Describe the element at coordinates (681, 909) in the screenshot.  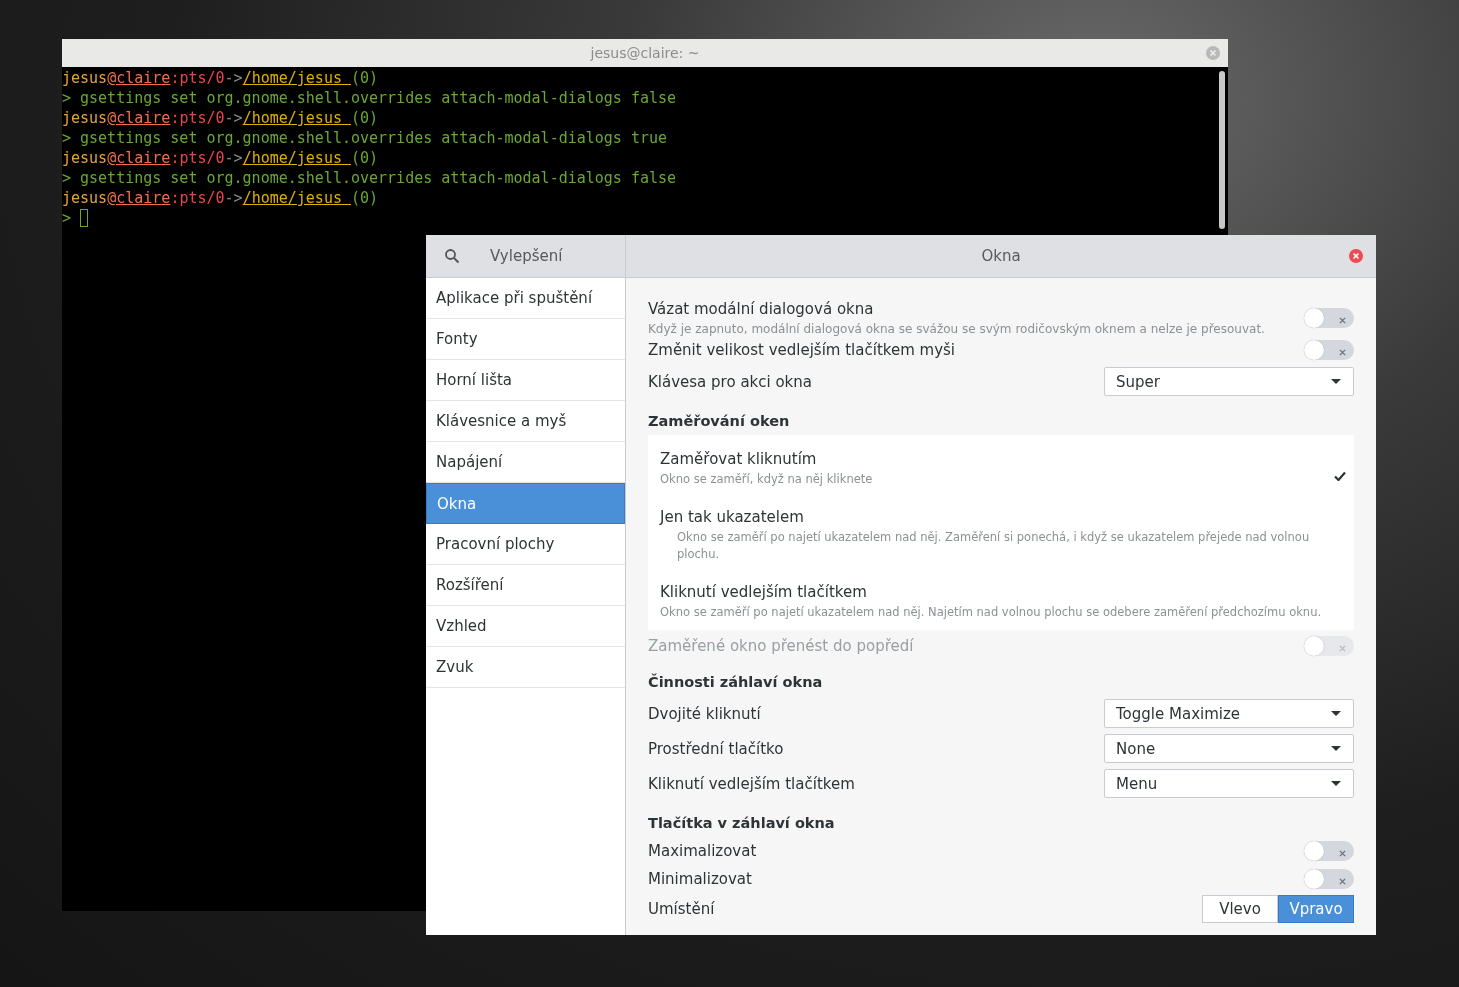
I see `setting-label: Umístění` at that location.